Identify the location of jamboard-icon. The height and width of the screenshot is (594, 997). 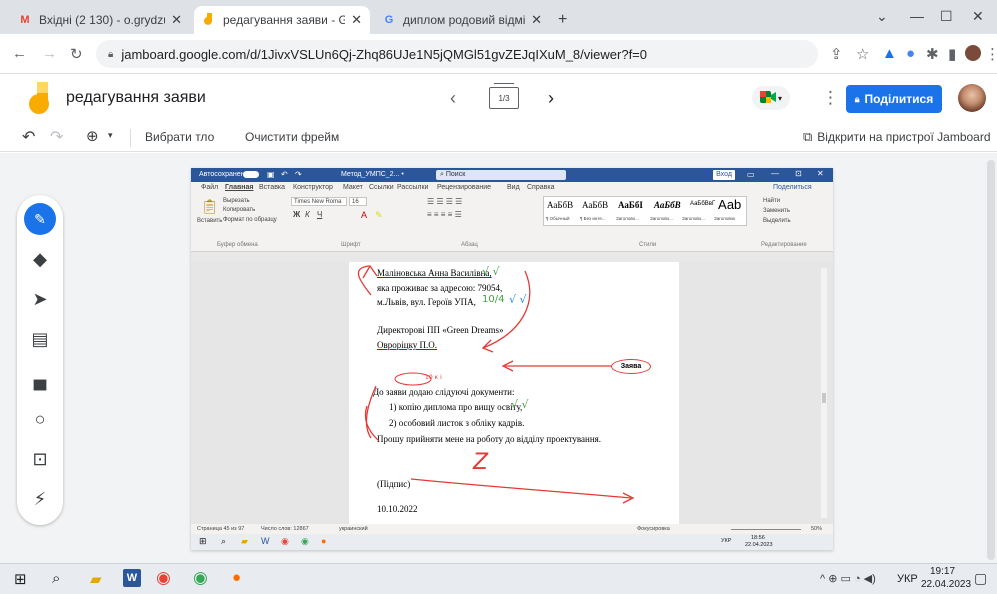
(209, 20).